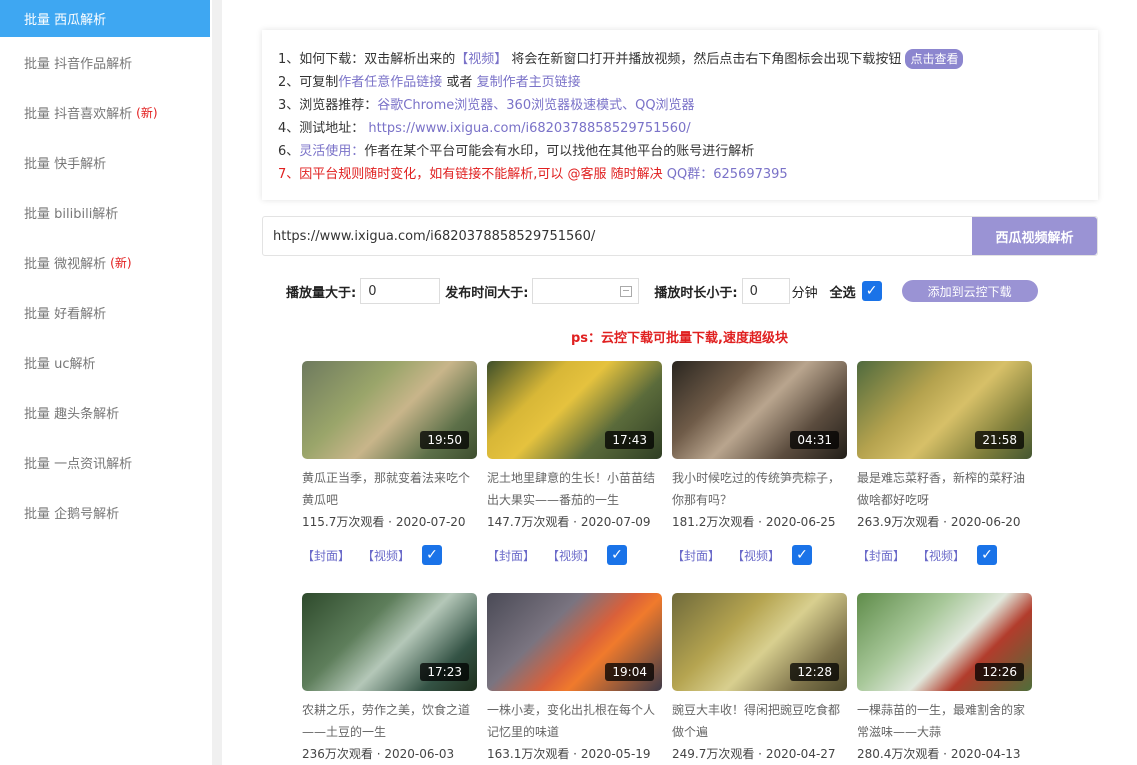 The image size is (1137, 765). I want to click on view-count: 249.7万次观看, so click(713, 754).